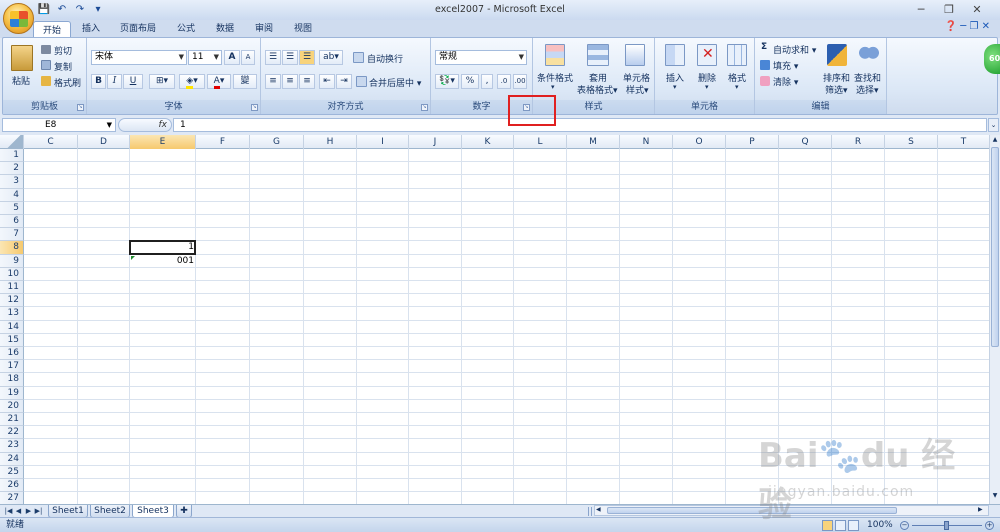 The image size is (1000, 532). I want to click on last-sheet-icon: ▶|, so click(38, 511).